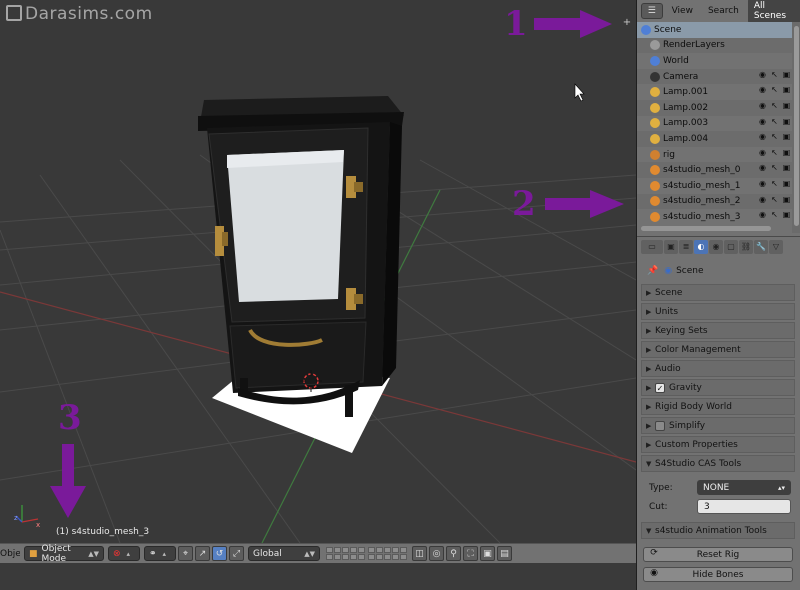 This screenshot has width=800, height=590. What do you see at coordinates (453, 553) in the screenshot?
I see `snap-icon: ⚲` at bounding box center [453, 553].